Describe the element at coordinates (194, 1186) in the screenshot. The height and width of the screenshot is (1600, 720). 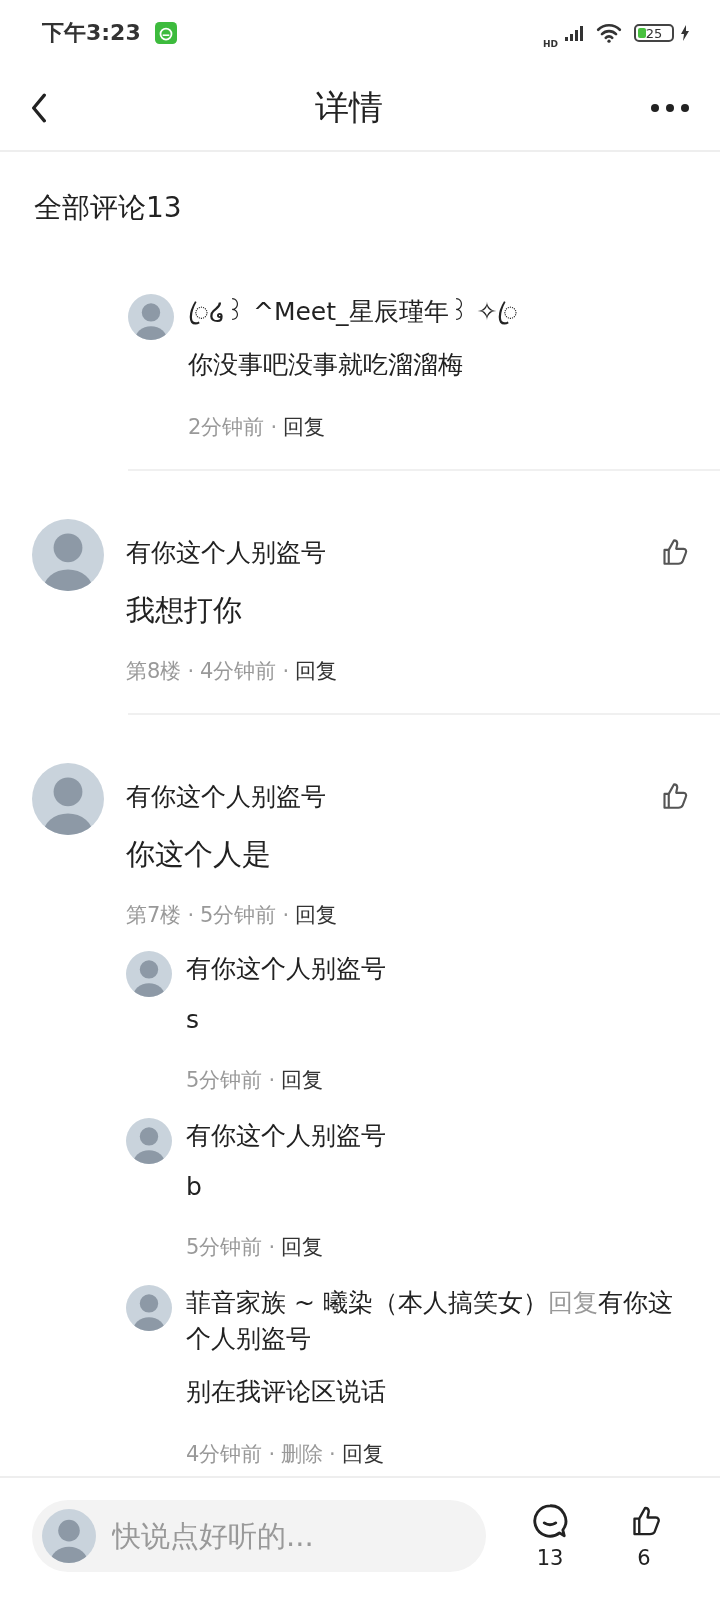
I see `reply-text: b` at that location.